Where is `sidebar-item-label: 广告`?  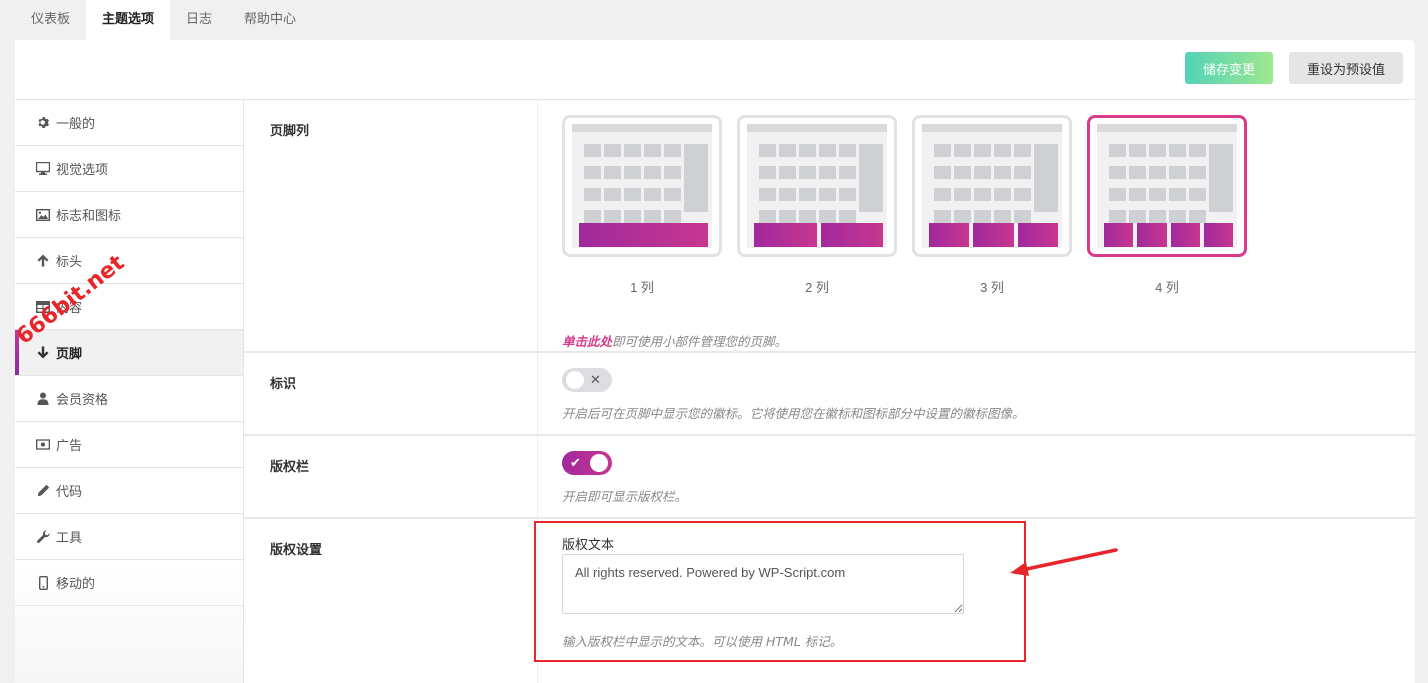
sidebar-item-label: 广告 is located at coordinates (69, 445).